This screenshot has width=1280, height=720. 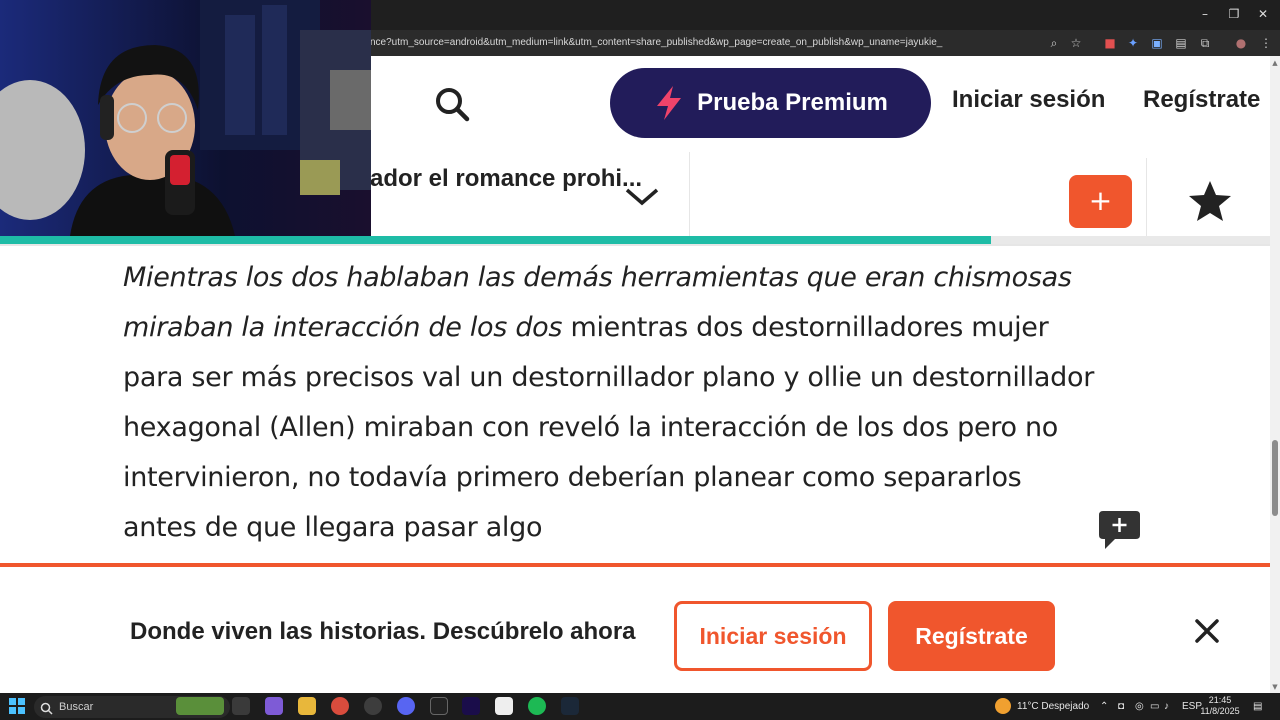 What do you see at coordinates (1076, 43) in the screenshot?
I see `bookmark-star-icon: ☆` at bounding box center [1076, 43].